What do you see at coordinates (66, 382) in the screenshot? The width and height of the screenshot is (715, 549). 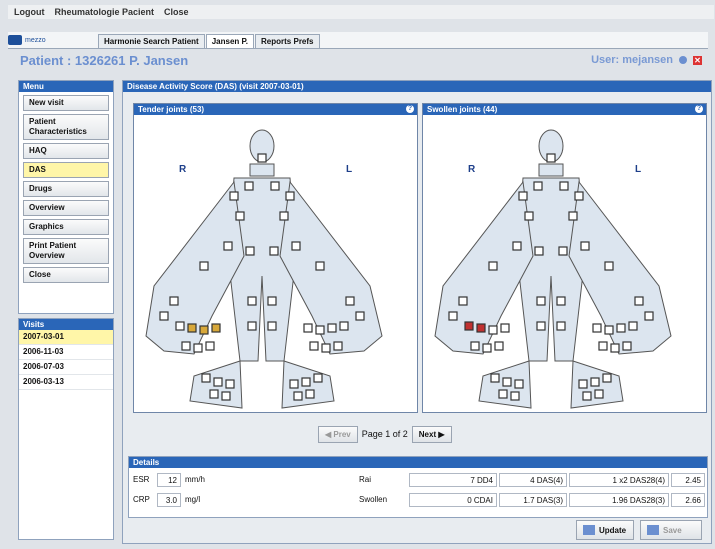 I see `visit-item: 2006-03-13` at bounding box center [66, 382].